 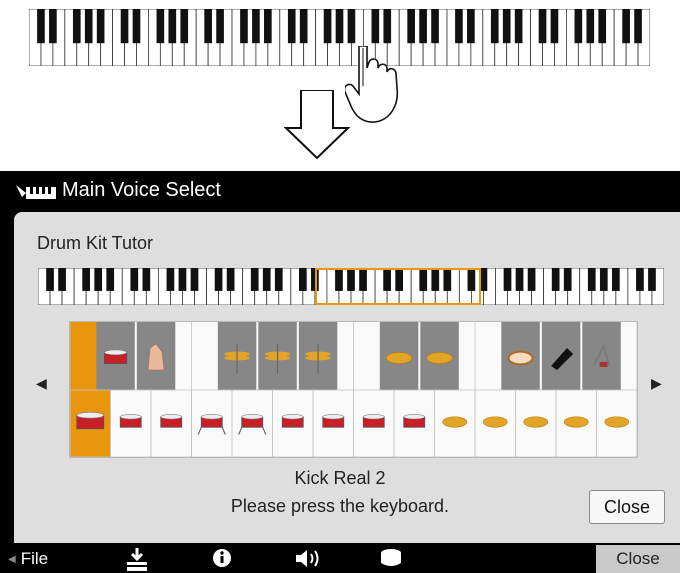 I want to click on bottom-close-button: Close, so click(x=638, y=559).